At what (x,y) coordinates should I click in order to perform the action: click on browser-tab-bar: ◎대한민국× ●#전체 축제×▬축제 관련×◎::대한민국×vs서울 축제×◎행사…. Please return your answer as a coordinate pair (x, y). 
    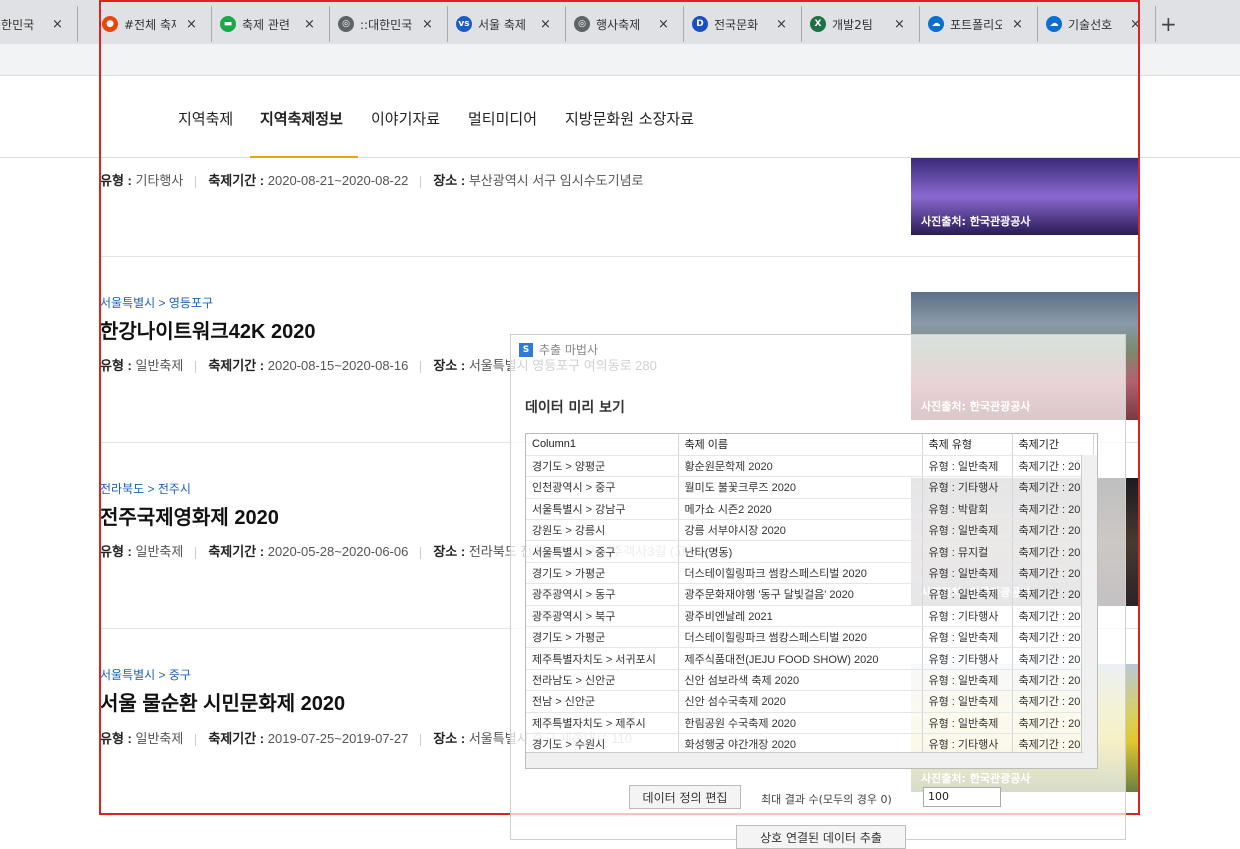
    Looking at the image, I should click on (620, 22).